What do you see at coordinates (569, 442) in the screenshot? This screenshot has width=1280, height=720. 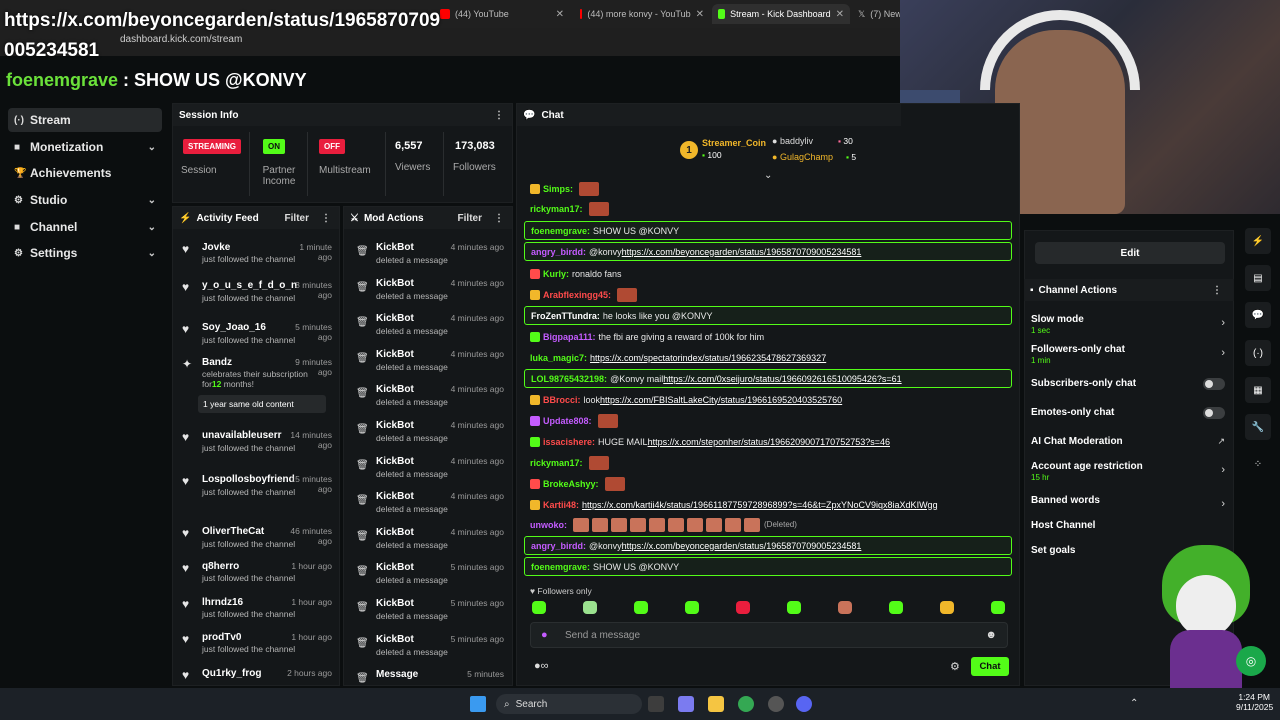 I see `chat-username: issacishere:` at bounding box center [569, 442].